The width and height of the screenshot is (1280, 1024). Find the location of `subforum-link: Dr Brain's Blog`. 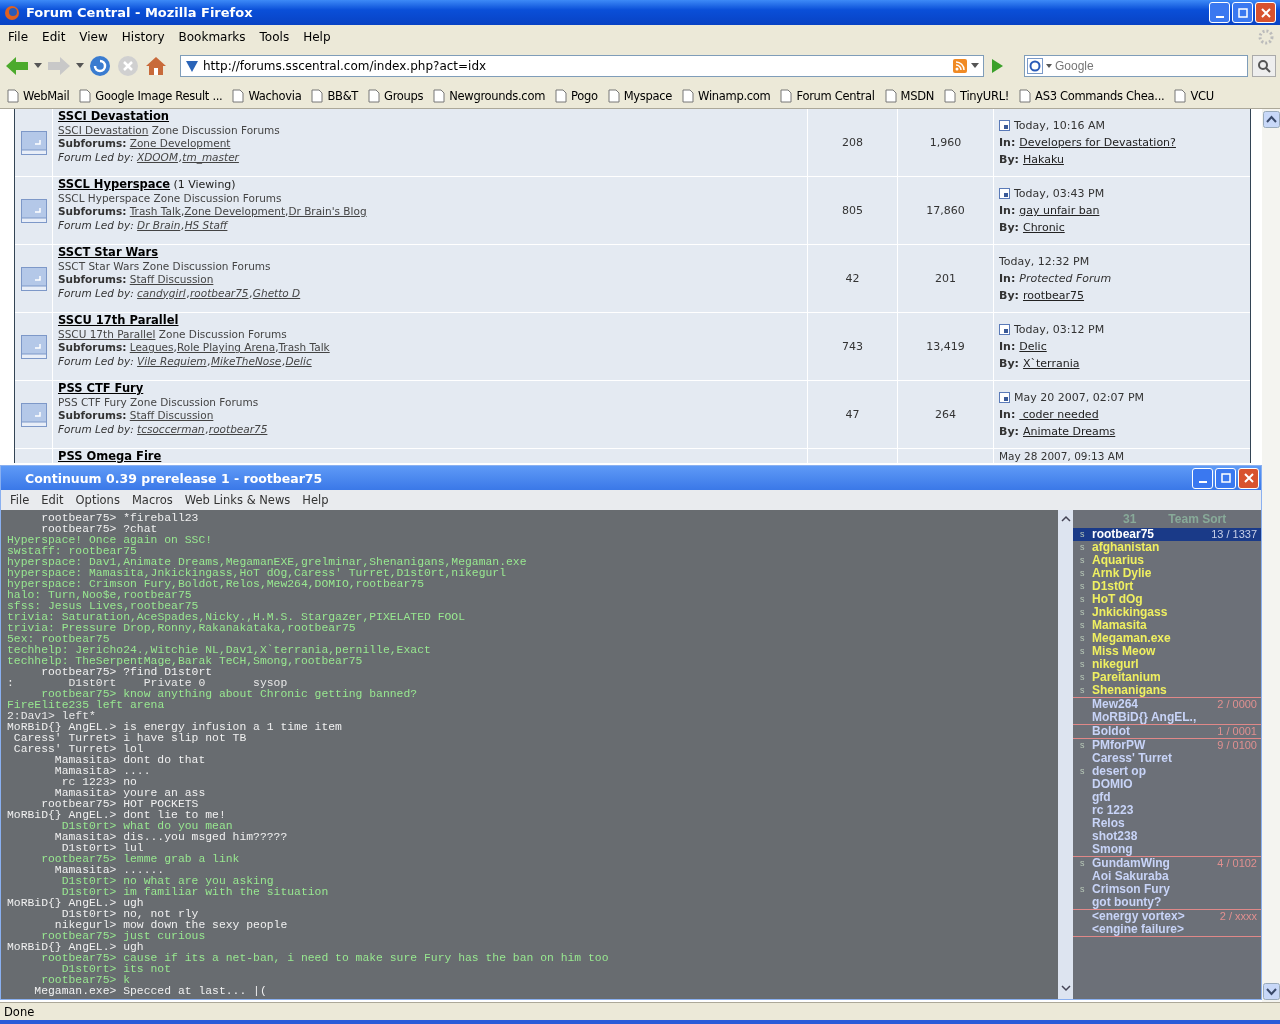

subforum-link: Dr Brain's Blog is located at coordinates (327, 211).